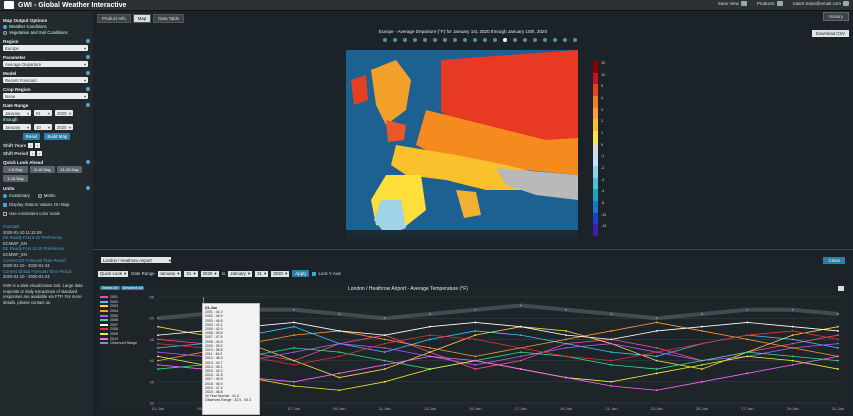 Image resolution: width=853 pixels, height=416 pixels. Describe the element at coordinates (43, 127) in the screenshot. I see `end-day-select: 10 ▾` at that location.